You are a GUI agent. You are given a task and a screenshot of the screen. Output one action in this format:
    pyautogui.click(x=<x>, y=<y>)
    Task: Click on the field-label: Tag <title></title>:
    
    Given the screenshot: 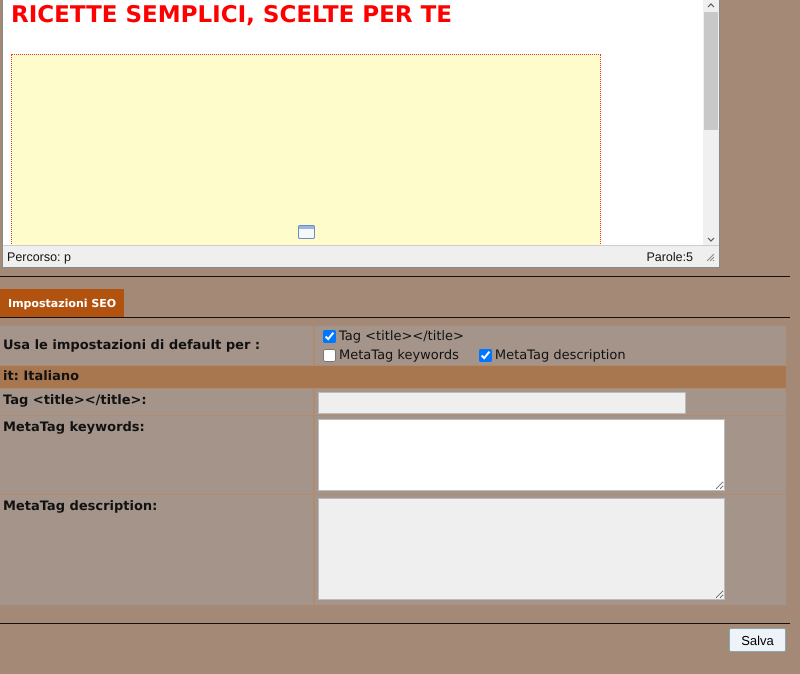 What is the action you would take?
    pyautogui.click(x=75, y=400)
    